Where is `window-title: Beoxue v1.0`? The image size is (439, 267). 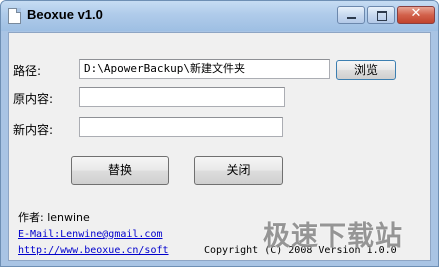
window-title: Beoxue v1.0 is located at coordinates (65, 14).